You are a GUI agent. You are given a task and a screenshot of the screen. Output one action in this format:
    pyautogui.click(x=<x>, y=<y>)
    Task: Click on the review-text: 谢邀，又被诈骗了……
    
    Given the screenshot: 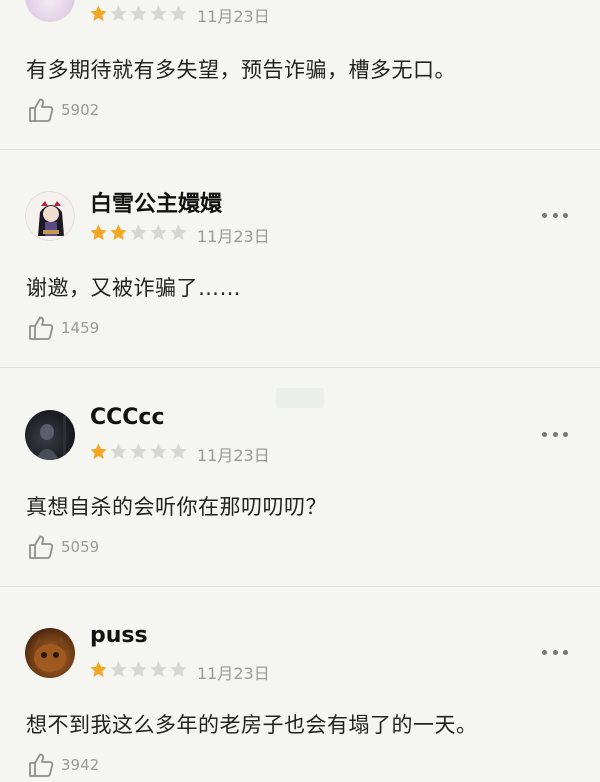 What is the action you would take?
    pyautogui.click(x=133, y=288)
    